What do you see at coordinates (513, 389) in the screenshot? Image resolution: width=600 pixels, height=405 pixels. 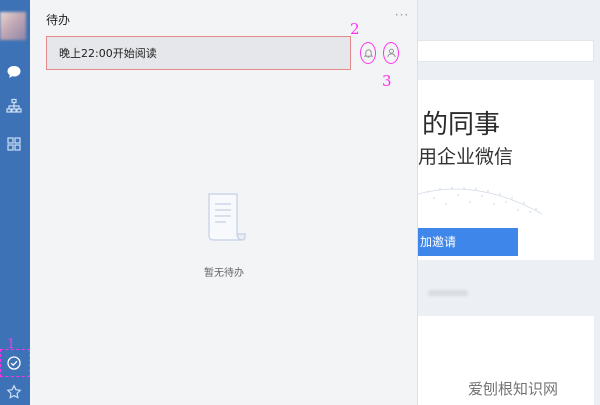 I see `watermark: 爱刨根知识网` at bounding box center [513, 389].